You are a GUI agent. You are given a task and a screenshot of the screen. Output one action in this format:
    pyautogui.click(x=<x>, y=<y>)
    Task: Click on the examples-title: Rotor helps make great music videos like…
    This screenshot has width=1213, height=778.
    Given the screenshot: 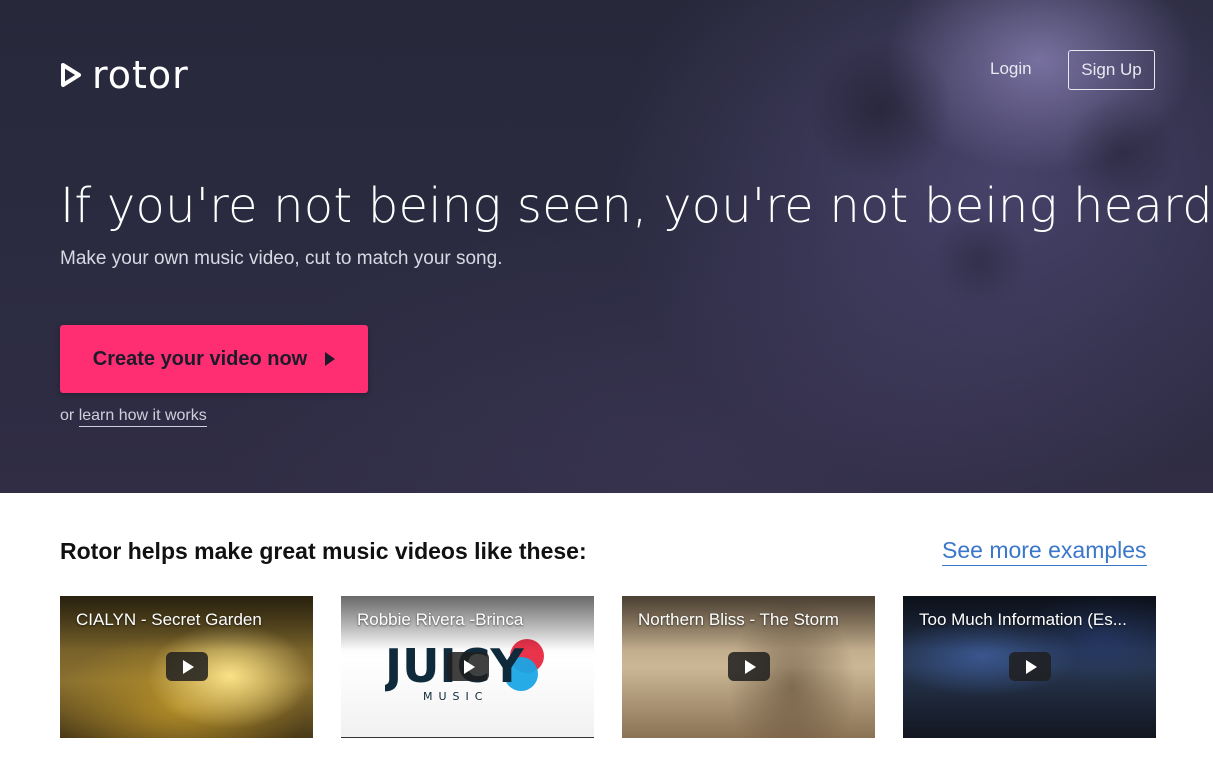 What is the action you would take?
    pyautogui.click(x=323, y=551)
    